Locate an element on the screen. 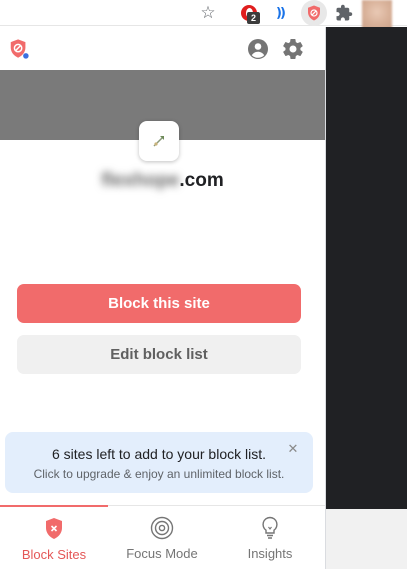 This screenshot has height=569, width=407. puzzle-extensions-icon is located at coordinates (344, 13).